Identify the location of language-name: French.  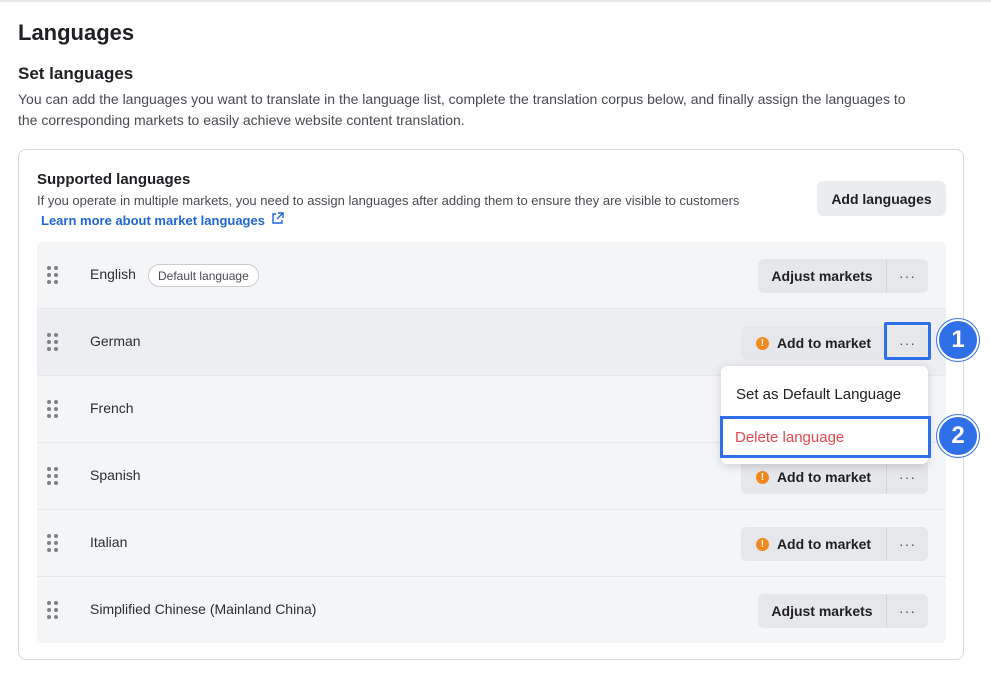
(112, 408).